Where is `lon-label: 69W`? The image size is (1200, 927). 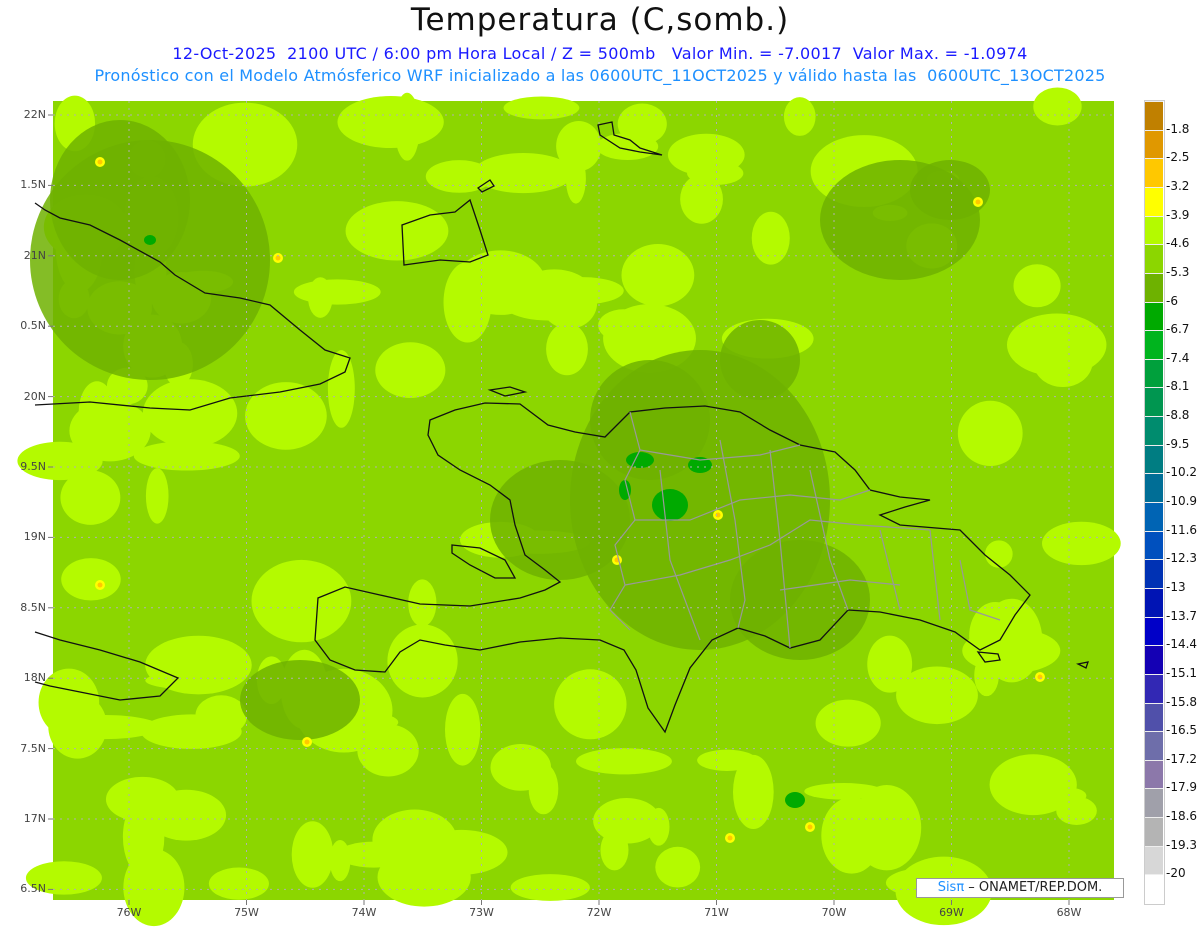 lon-label: 69W is located at coordinates (951, 912).